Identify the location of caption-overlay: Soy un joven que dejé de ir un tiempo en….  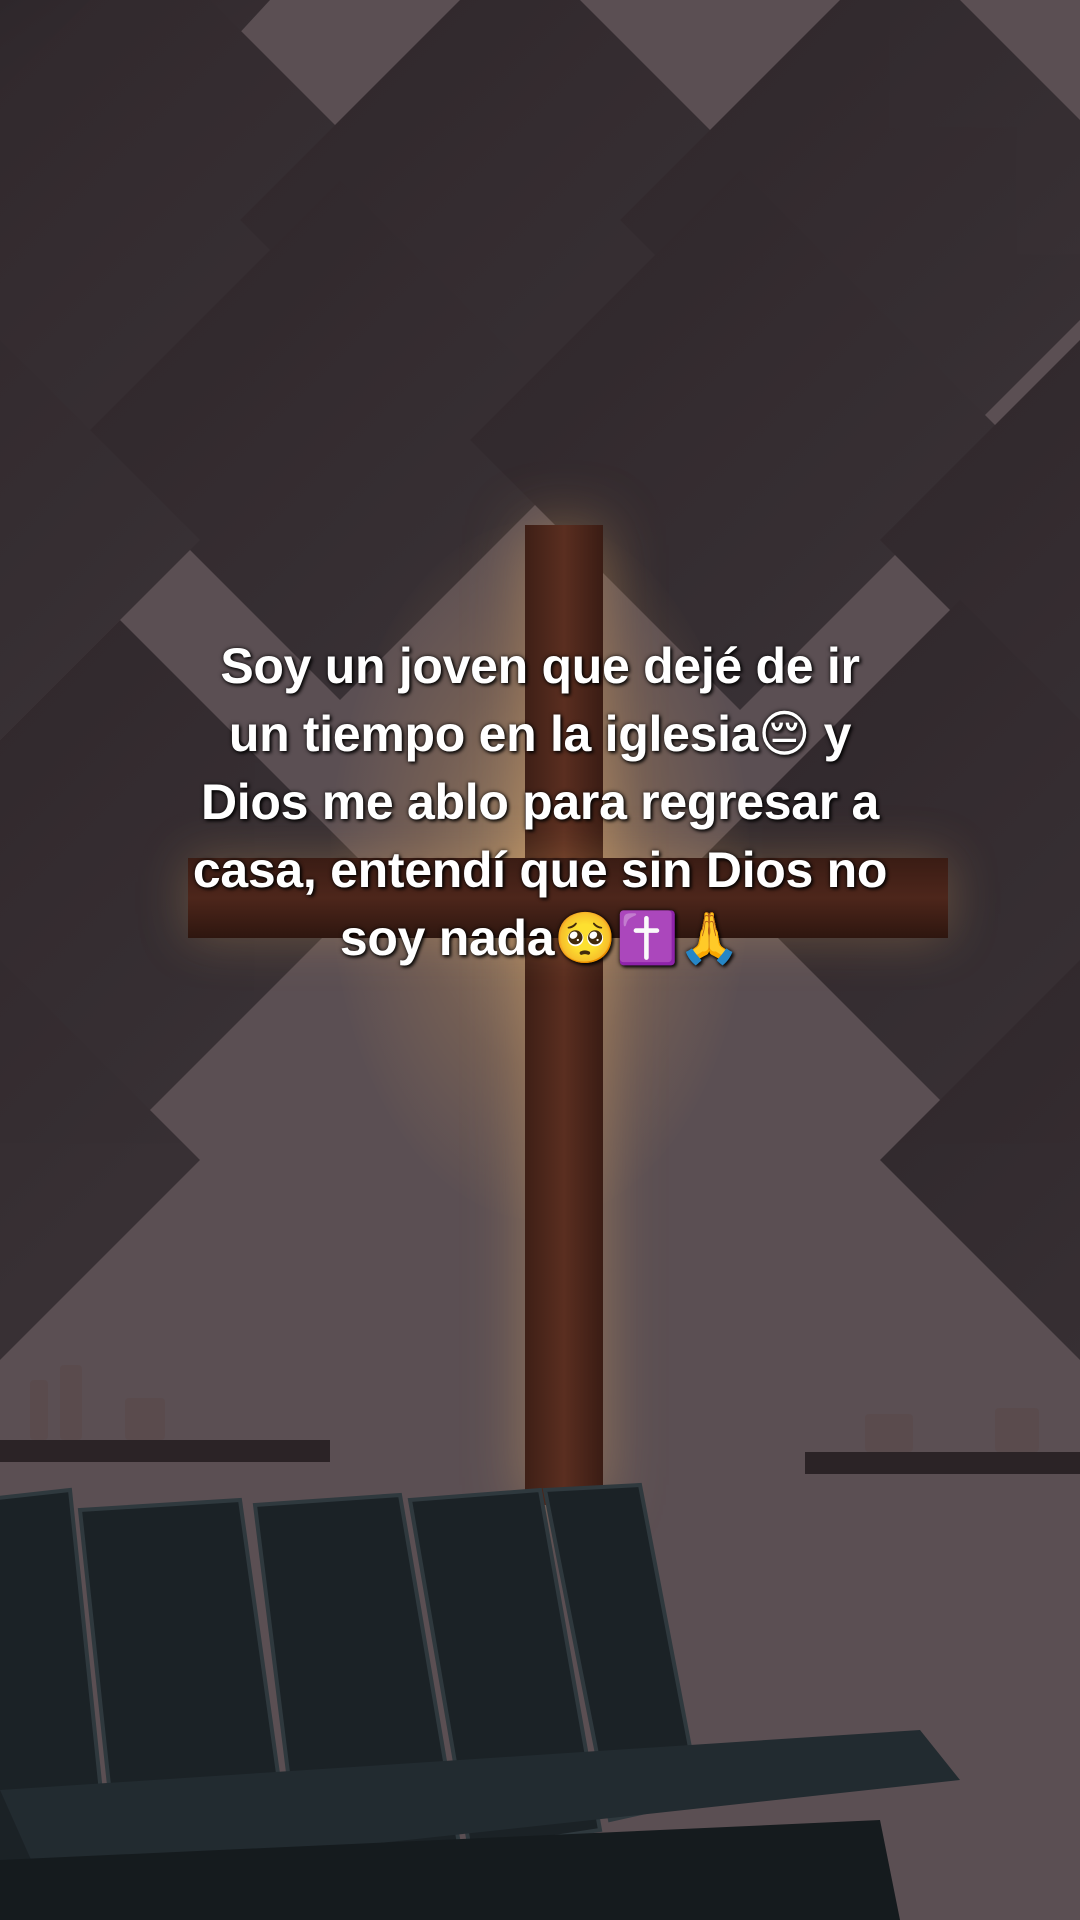
(540, 802).